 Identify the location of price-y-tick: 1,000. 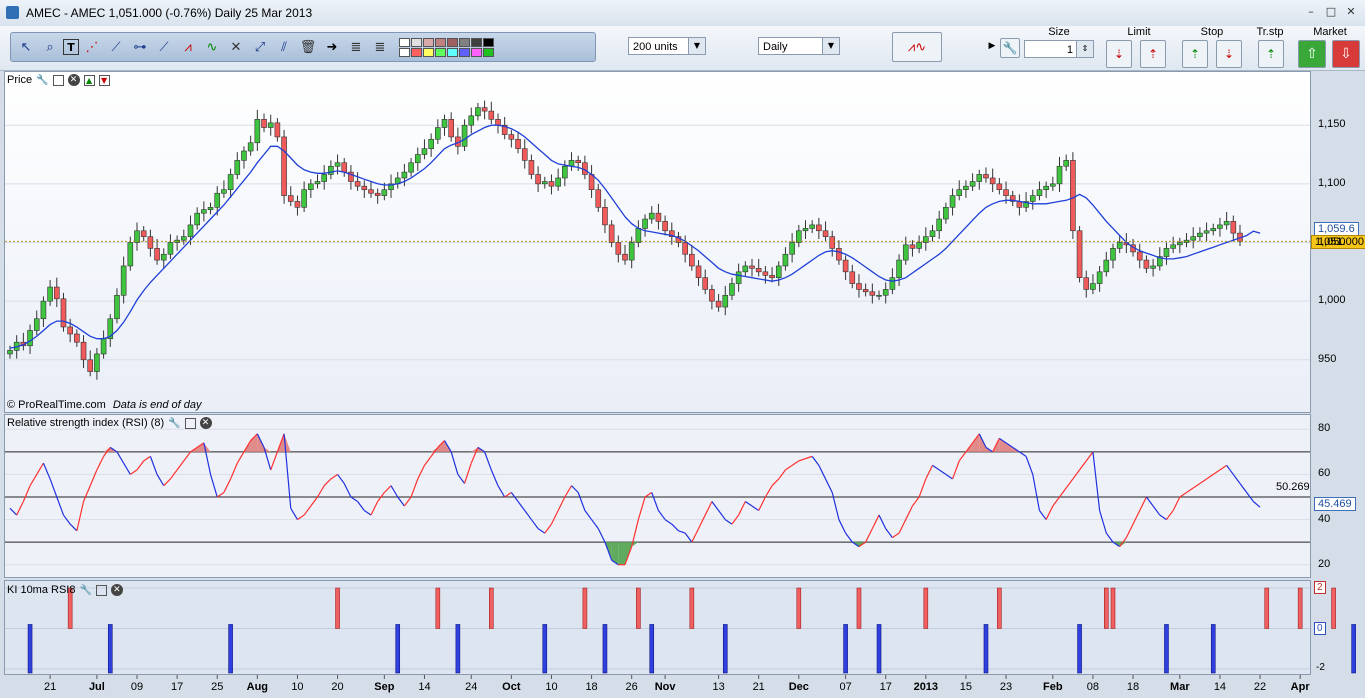
(1332, 300).